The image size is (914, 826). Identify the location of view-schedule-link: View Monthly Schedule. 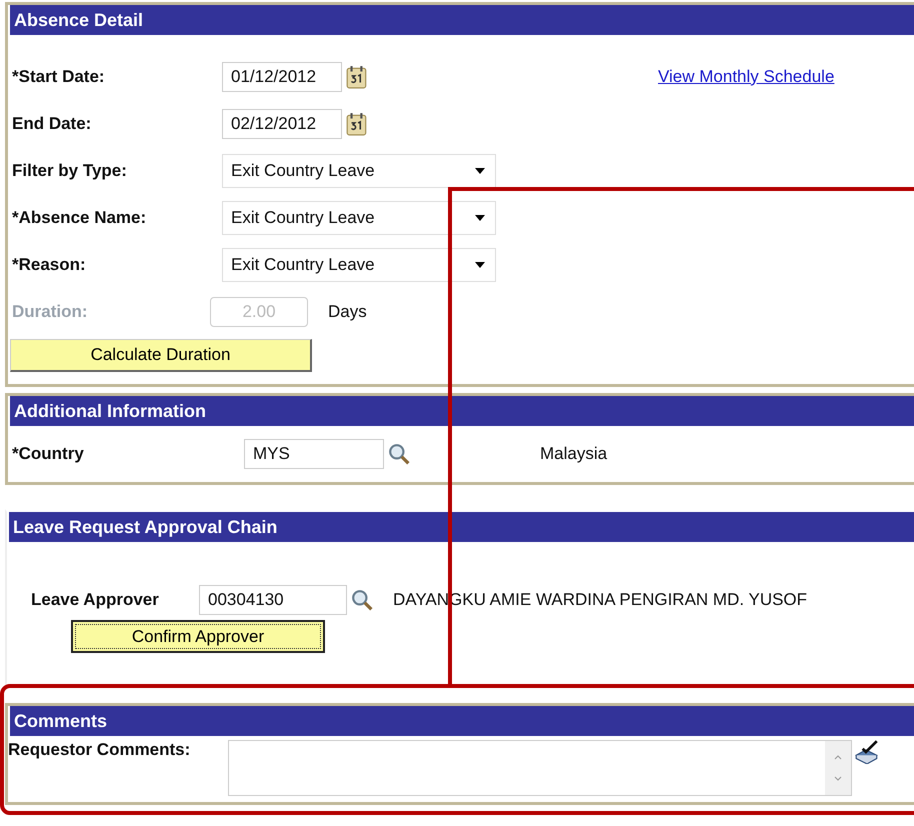
(746, 76).